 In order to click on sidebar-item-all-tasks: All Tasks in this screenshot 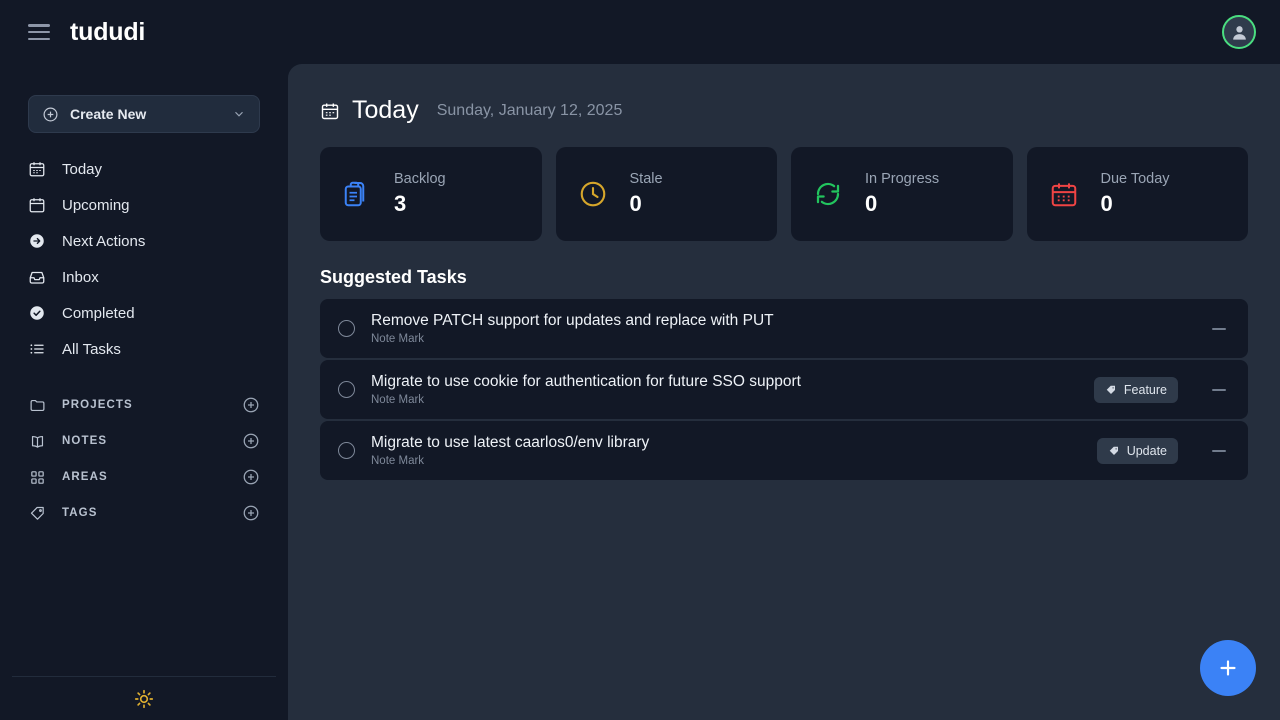, I will do `click(144, 349)`.